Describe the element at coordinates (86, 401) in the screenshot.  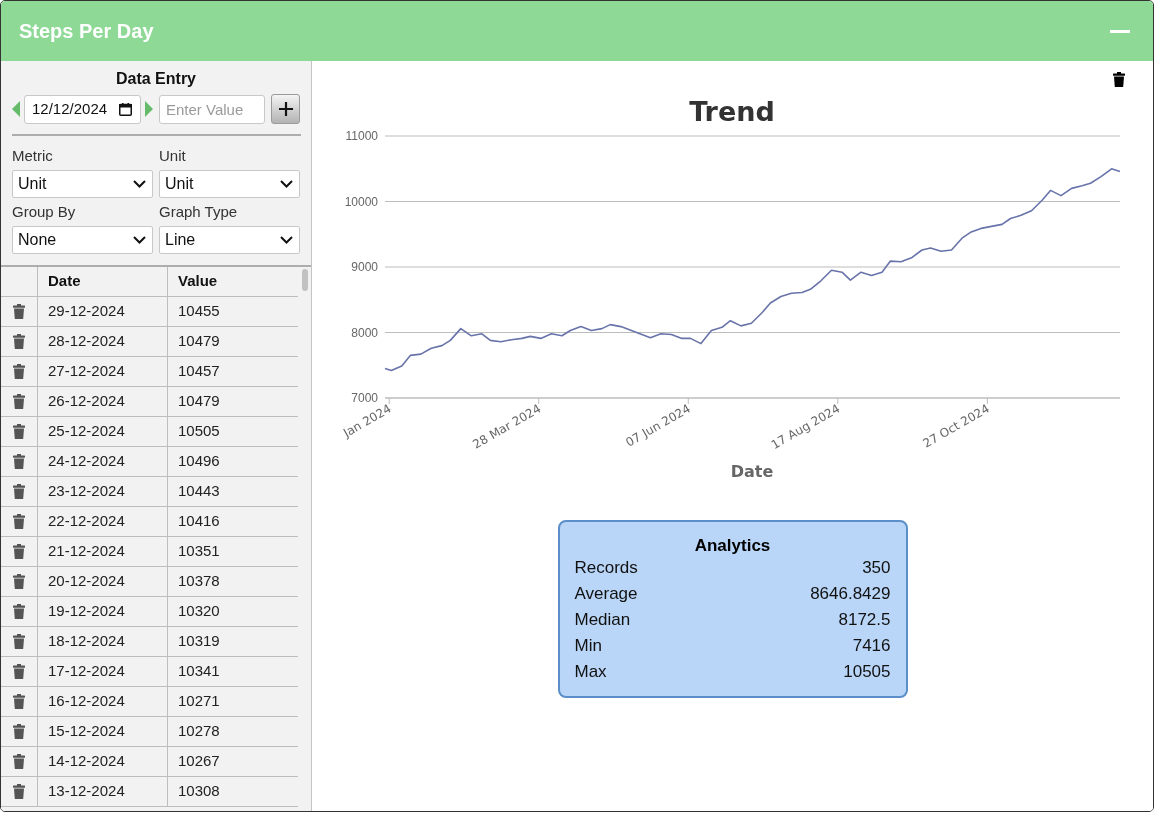
I see `date-cell-text: 26-12-2024` at that location.